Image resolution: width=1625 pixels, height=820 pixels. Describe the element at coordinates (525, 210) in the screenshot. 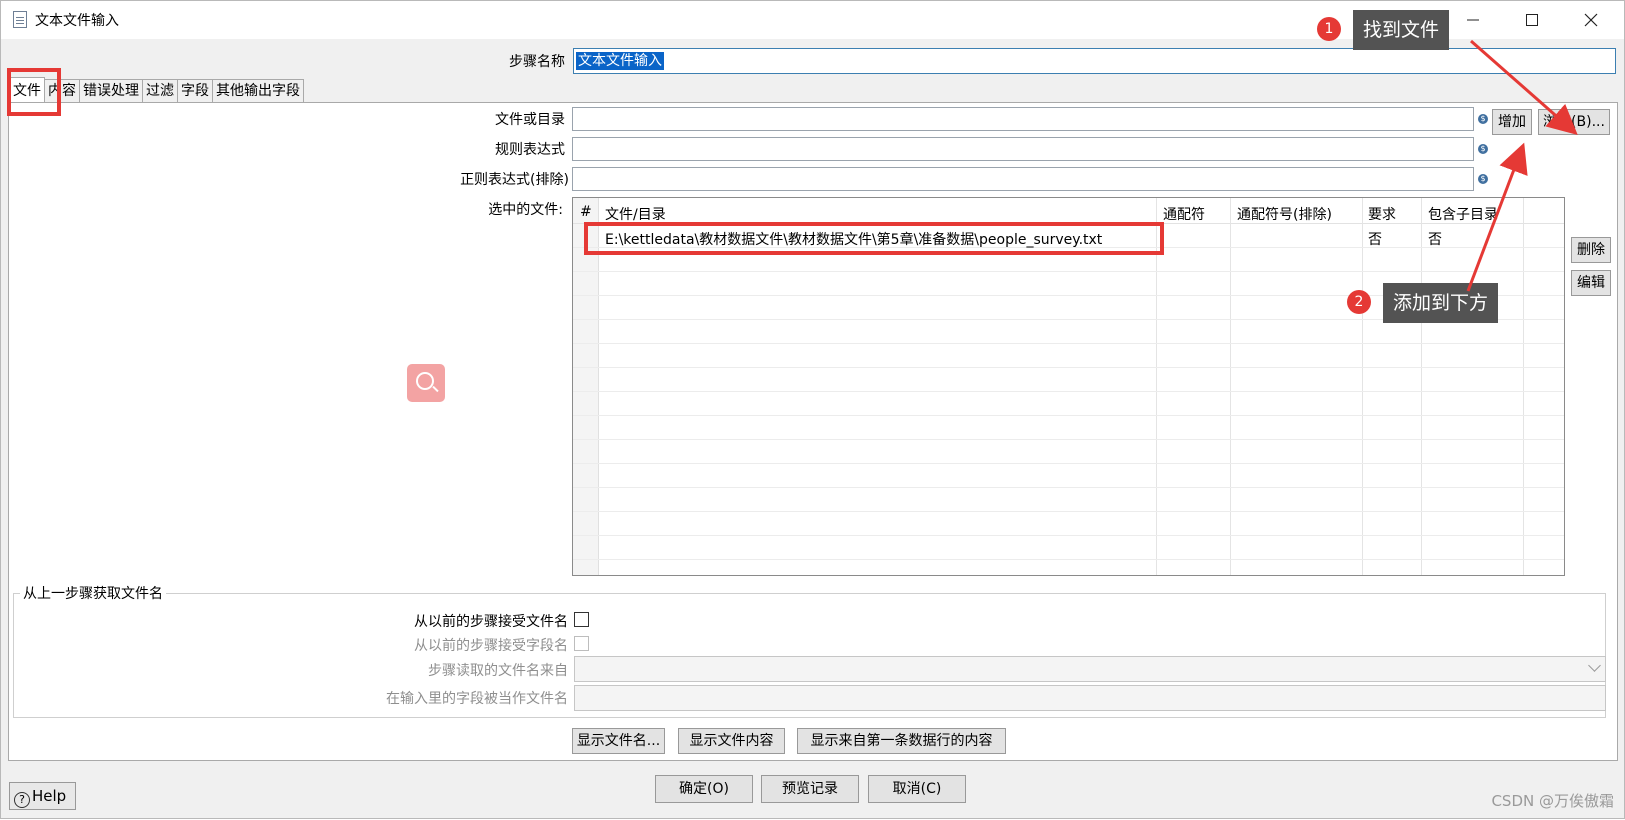

I see `selected-files-label: 选中的文件:` at that location.